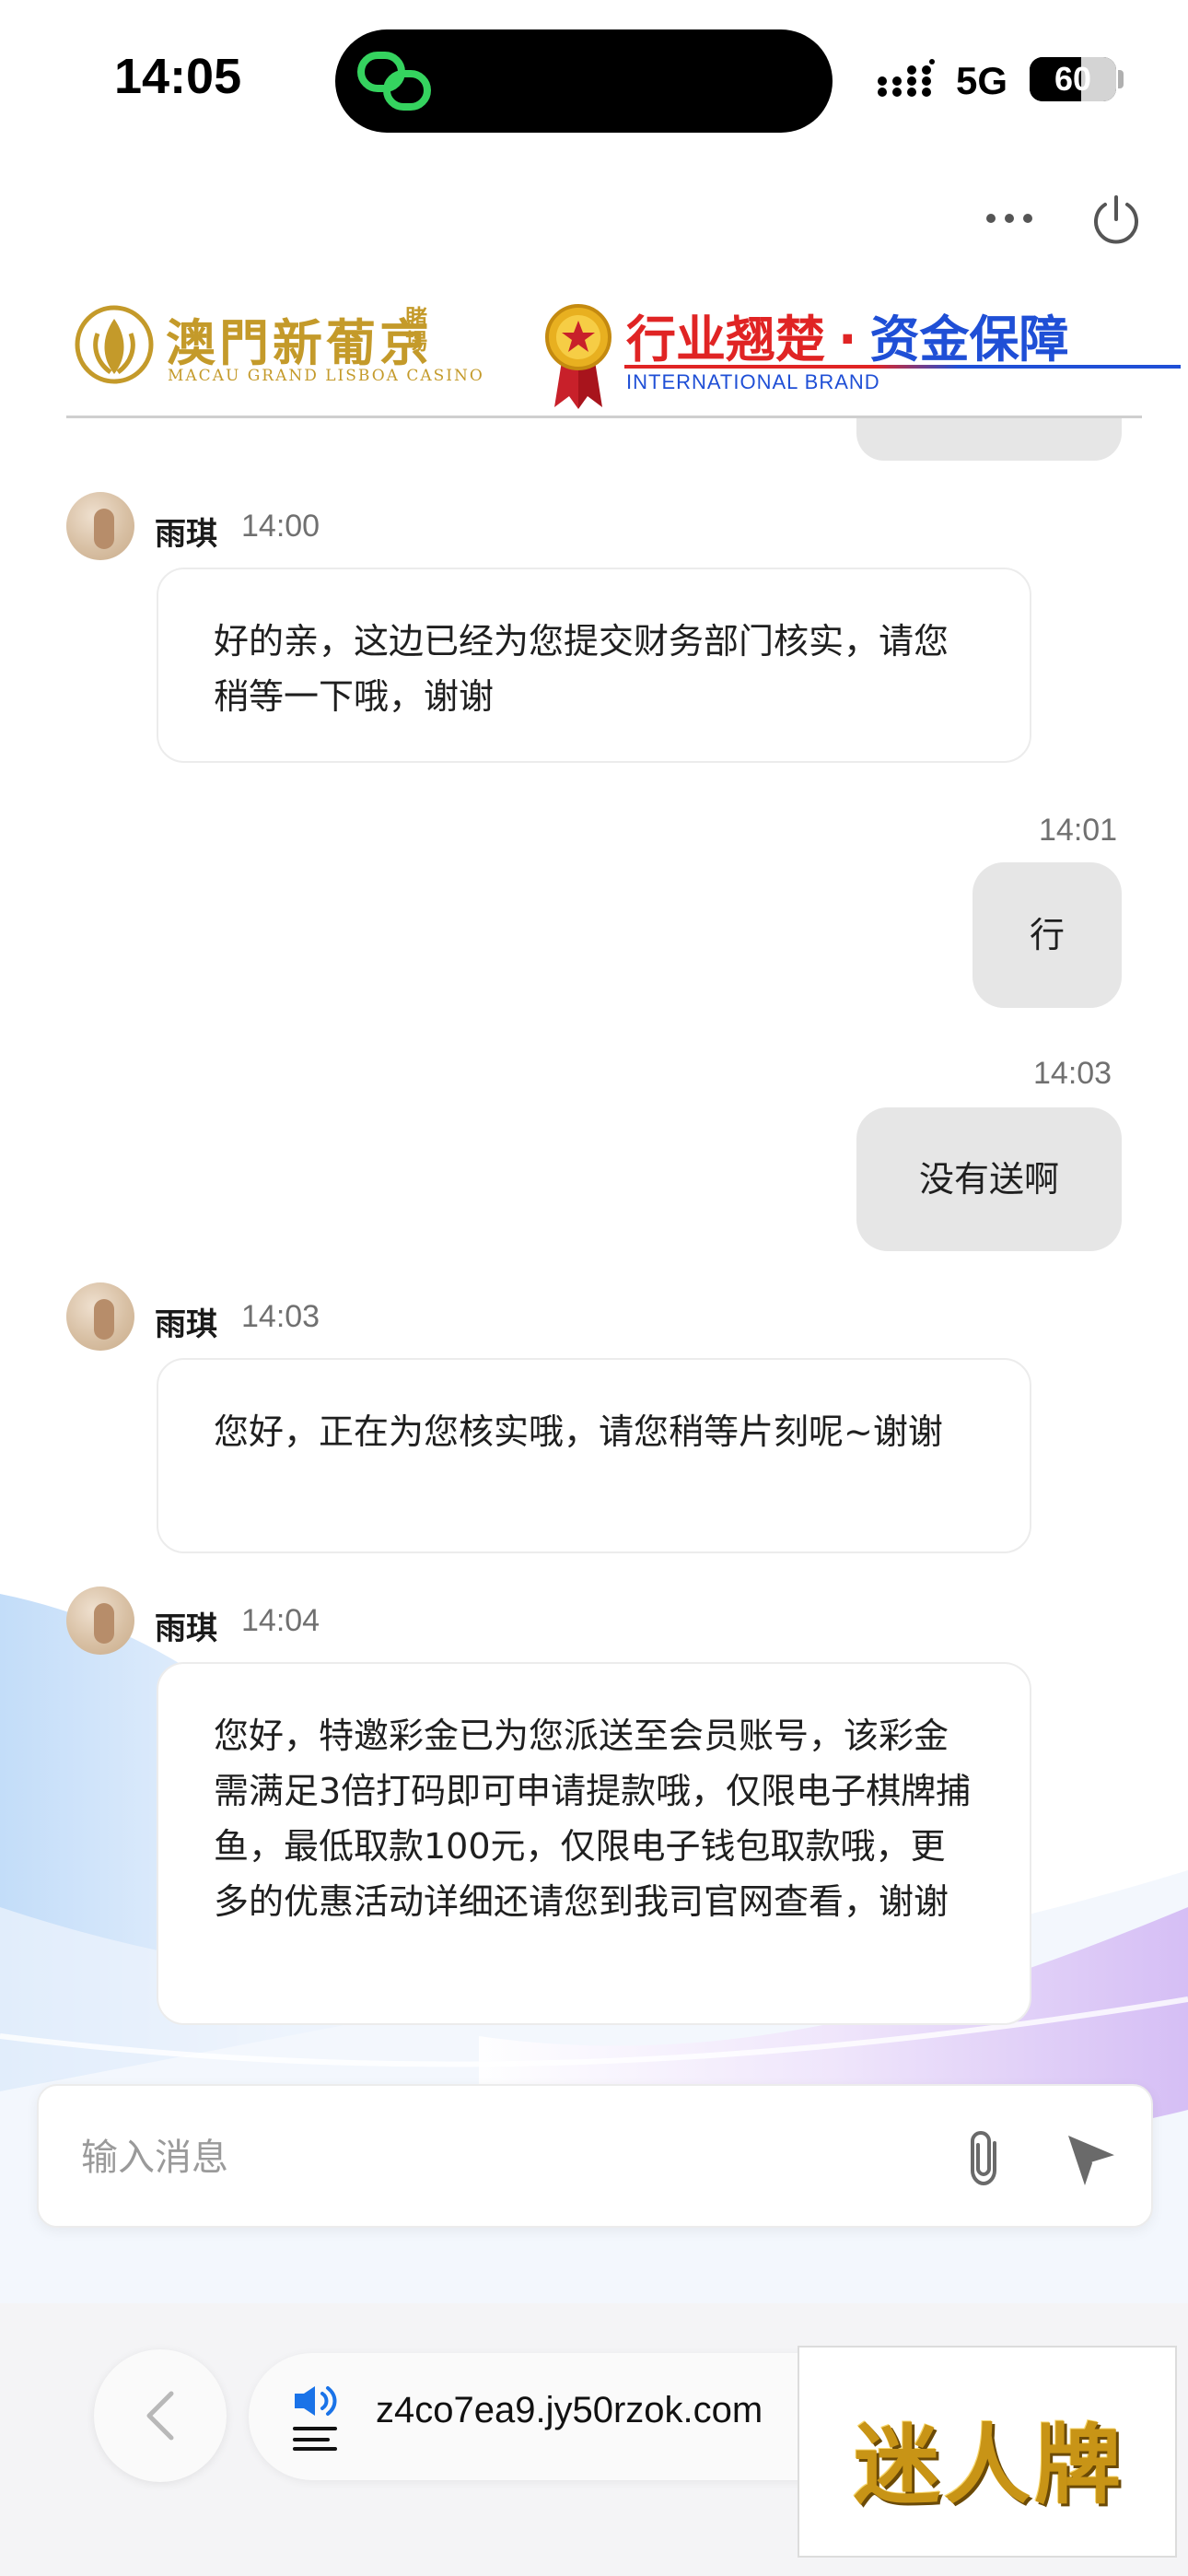 This screenshot has height=2576, width=1188. What do you see at coordinates (114, 344) in the screenshot?
I see `casino-emblem-icon` at bounding box center [114, 344].